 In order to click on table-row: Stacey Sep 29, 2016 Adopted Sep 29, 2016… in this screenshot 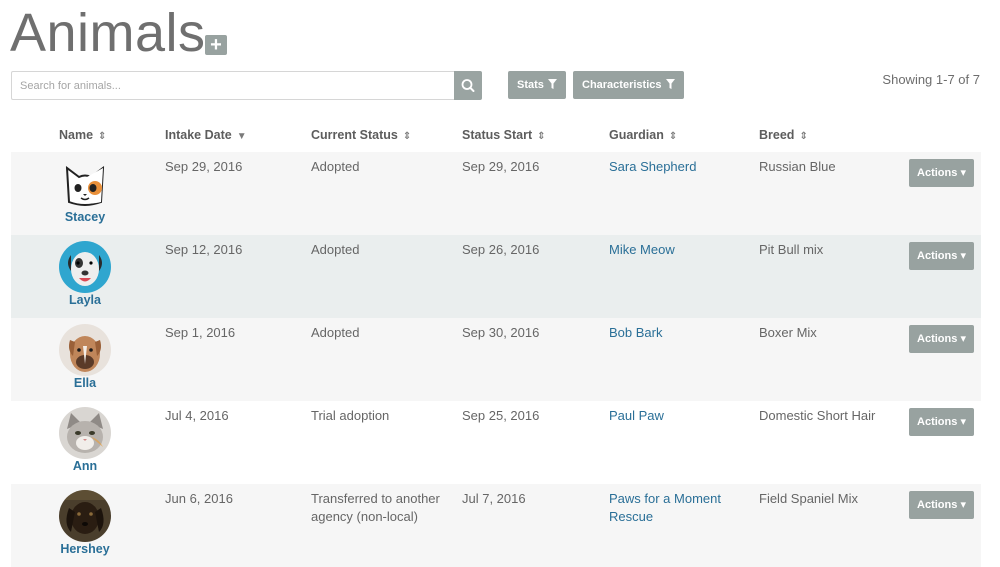, I will do `click(496, 193)`.